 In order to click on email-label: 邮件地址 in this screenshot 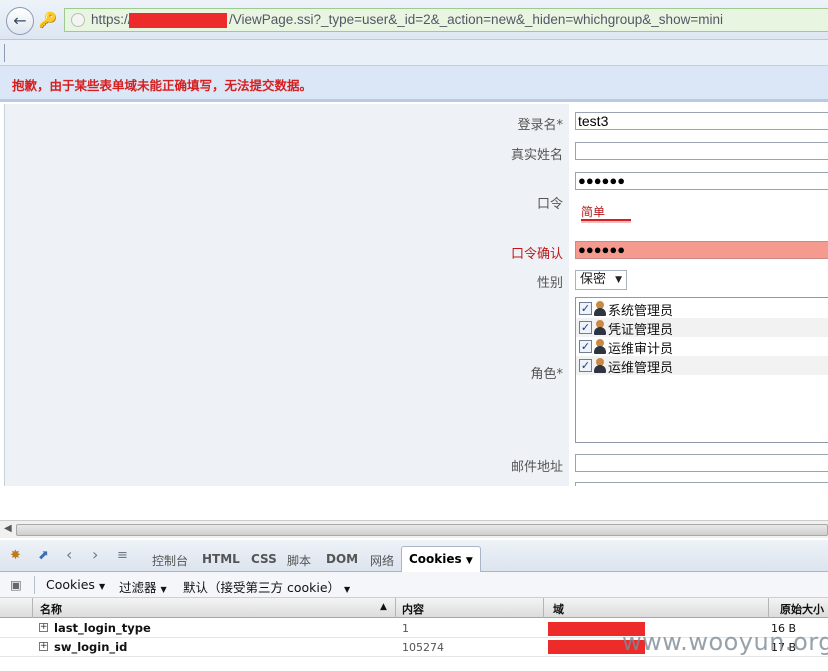, I will do `click(536, 467)`.